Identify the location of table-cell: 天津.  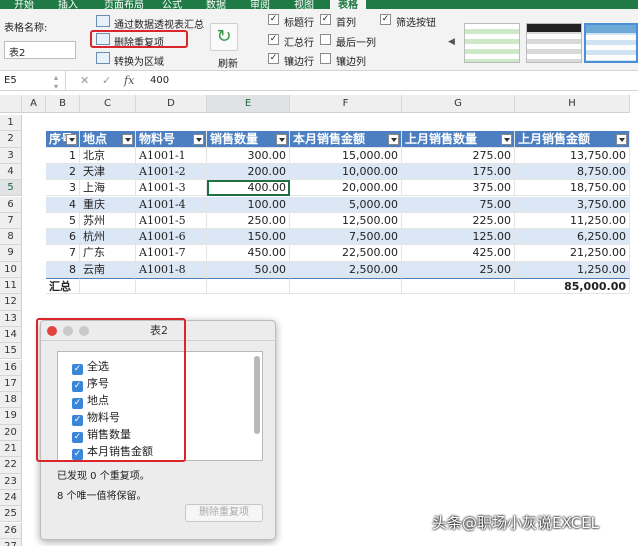
(108, 172).